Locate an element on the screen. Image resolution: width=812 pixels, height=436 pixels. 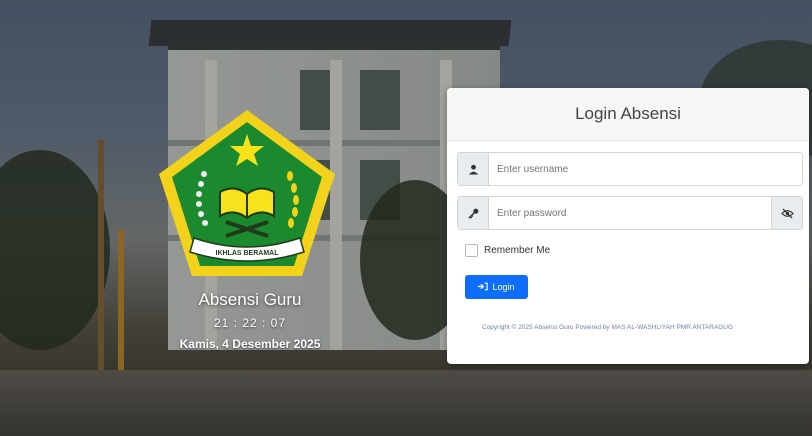
password-field is located at coordinates (630, 213).